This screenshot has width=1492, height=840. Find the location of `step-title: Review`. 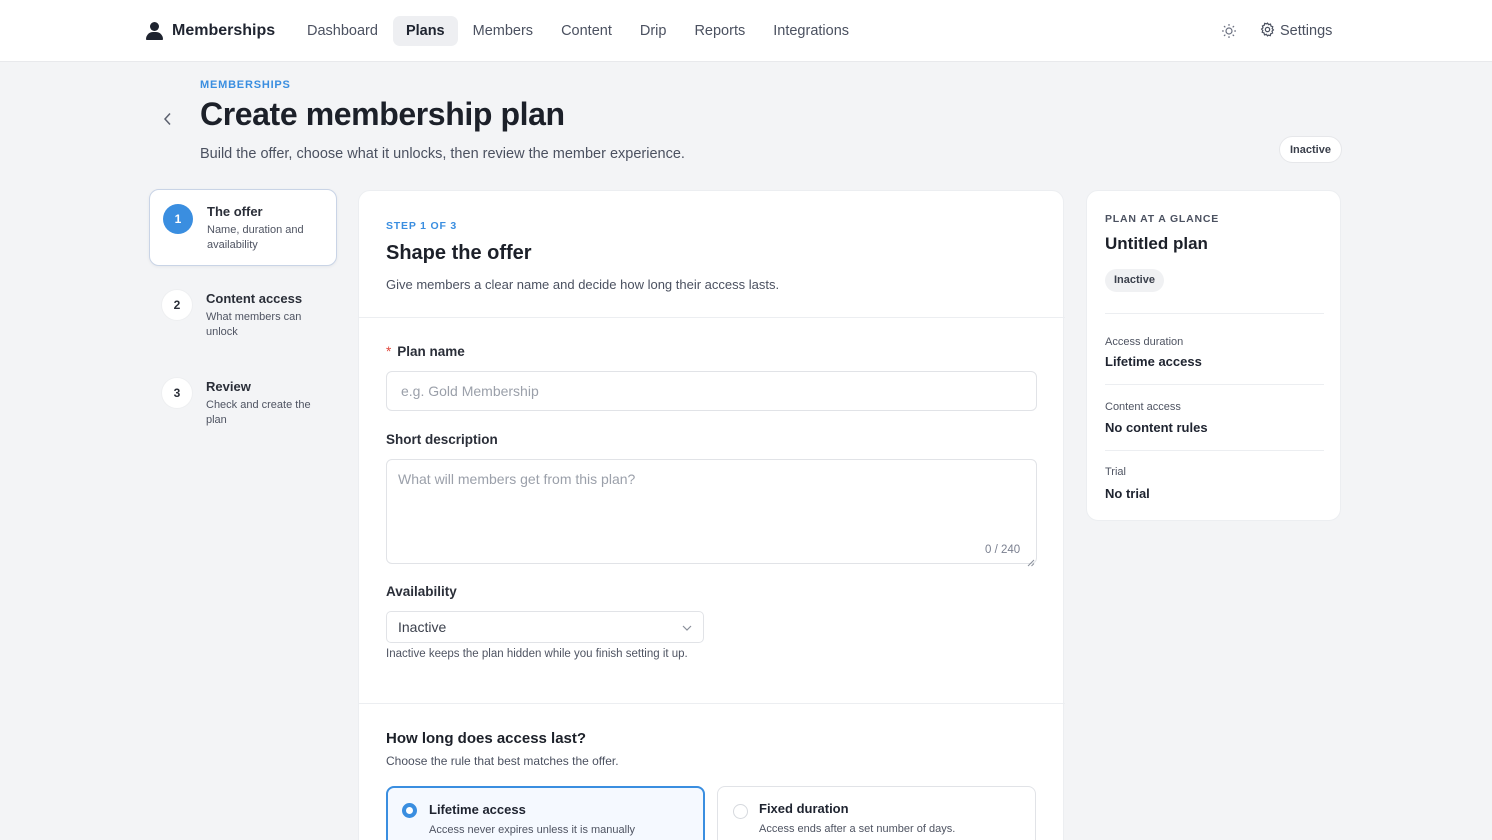

step-title: Review is located at coordinates (228, 386).